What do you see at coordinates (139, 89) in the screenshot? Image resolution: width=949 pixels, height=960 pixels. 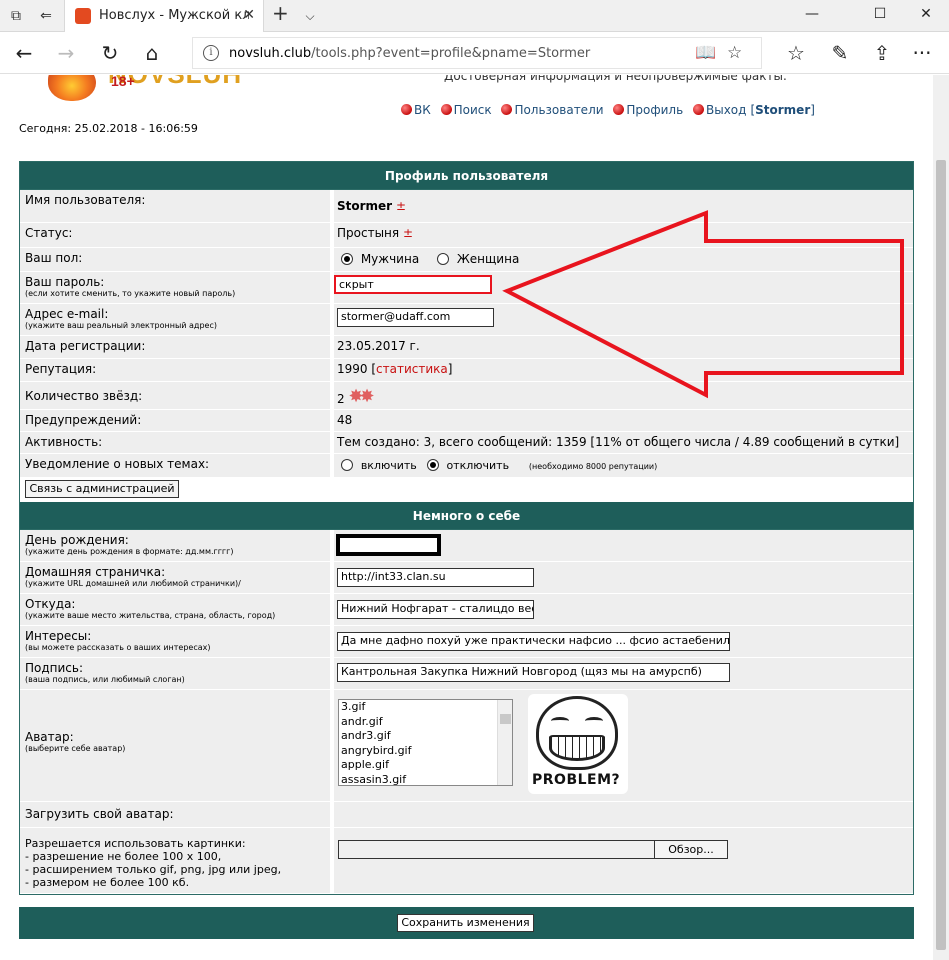 I see `site-logo: NOVSLUH 18+` at bounding box center [139, 89].